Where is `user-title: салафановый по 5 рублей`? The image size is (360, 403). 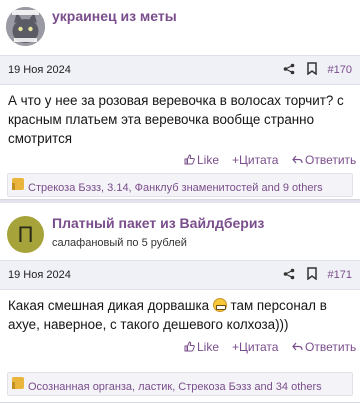 user-title: салафановый по 5 рублей is located at coordinates (119, 243).